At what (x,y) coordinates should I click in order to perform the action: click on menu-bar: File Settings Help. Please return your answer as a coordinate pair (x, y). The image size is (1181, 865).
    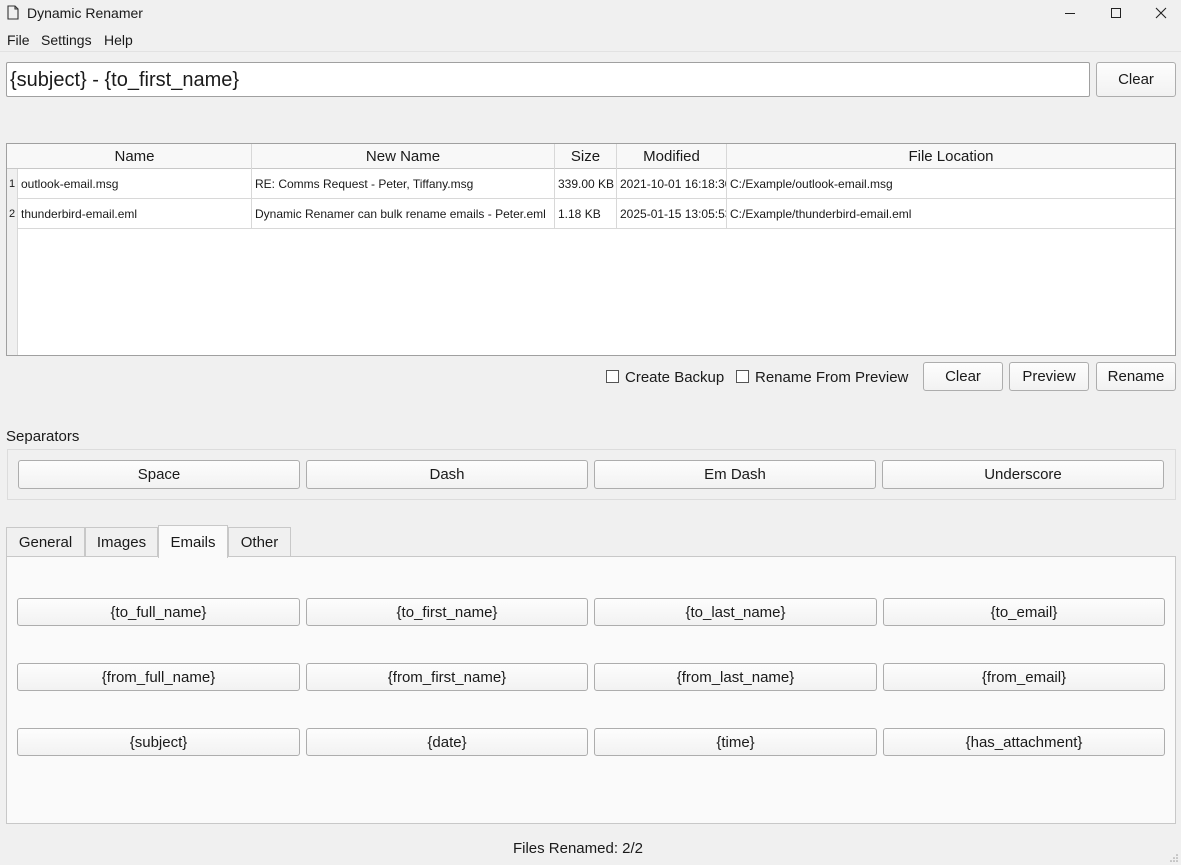
    Looking at the image, I should click on (590, 40).